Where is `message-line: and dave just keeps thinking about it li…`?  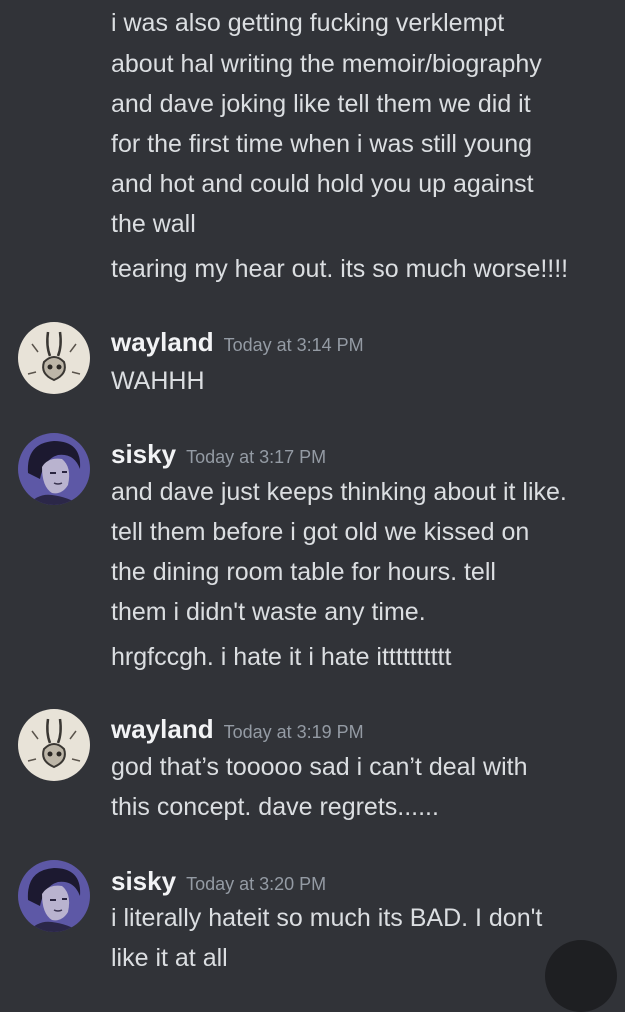
message-line: and dave just keeps thinking about it li… is located at coordinates (339, 492).